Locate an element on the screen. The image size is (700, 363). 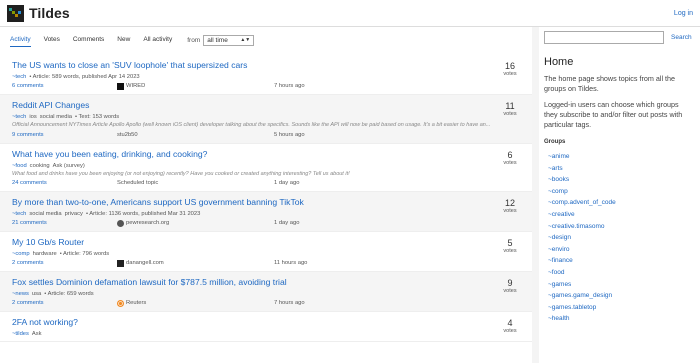
sidebar-group-link: ~comp.advent_of_code is located at coordinates (618, 203).